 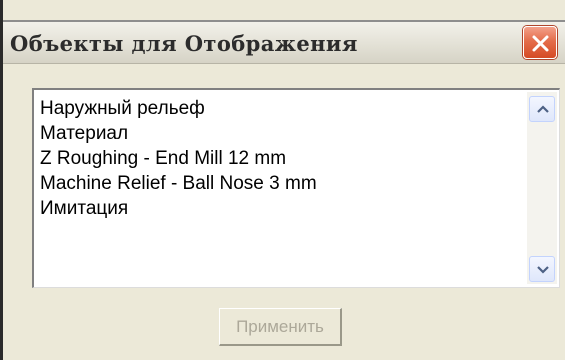 What do you see at coordinates (178, 183) in the screenshot?
I see `list-item: Machine Relief - Ball Nose 3 mm` at bounding box center [178, 183].